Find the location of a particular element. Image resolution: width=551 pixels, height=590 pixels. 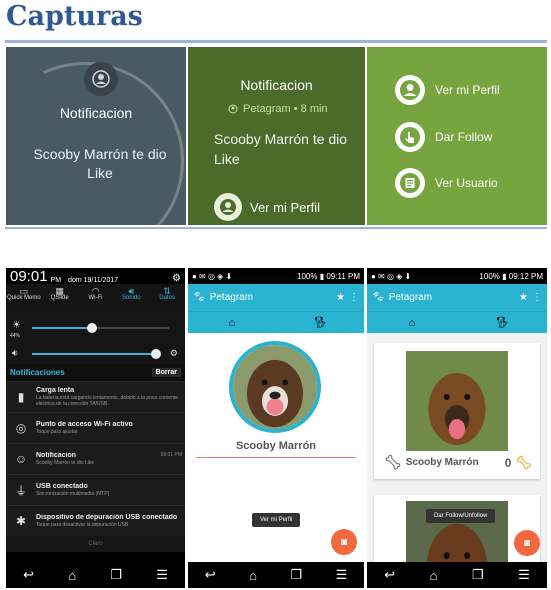

ver-mi-perfil-button: Ver mi Perfil is located at coordinates (267, 207).